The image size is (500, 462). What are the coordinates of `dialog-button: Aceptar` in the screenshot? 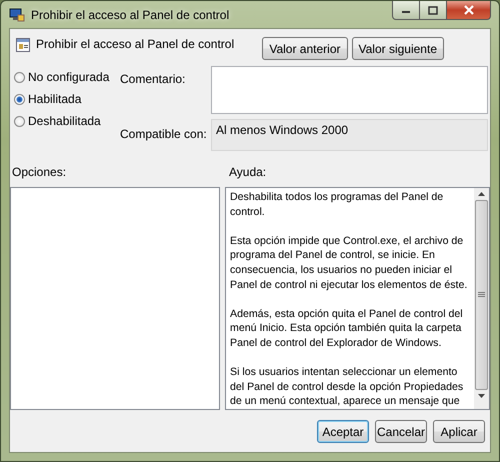 It's located at (343, 431).